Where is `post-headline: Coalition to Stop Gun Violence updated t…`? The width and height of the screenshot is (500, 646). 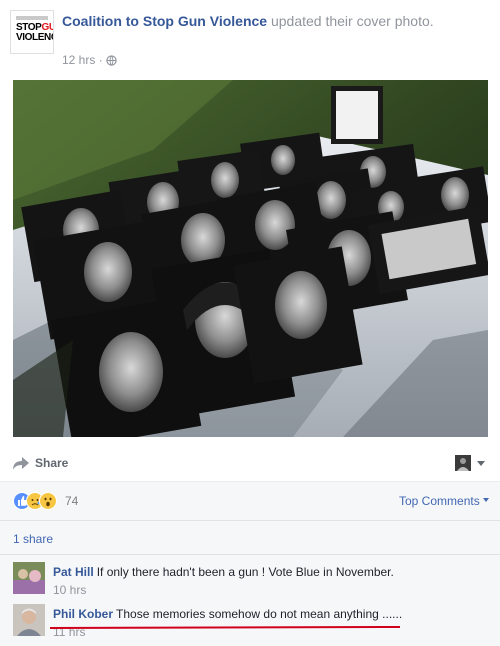
post-headline: Coalition to Stop Gun Violence updated t… is located at coordinates (272, 21).